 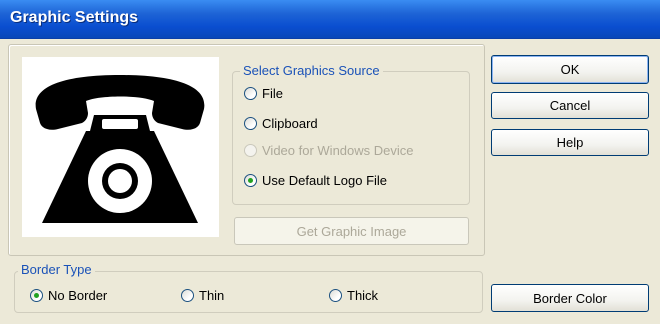 I want to click on source-clipboard-radio: Clipboard, so click(x=281, y=123).